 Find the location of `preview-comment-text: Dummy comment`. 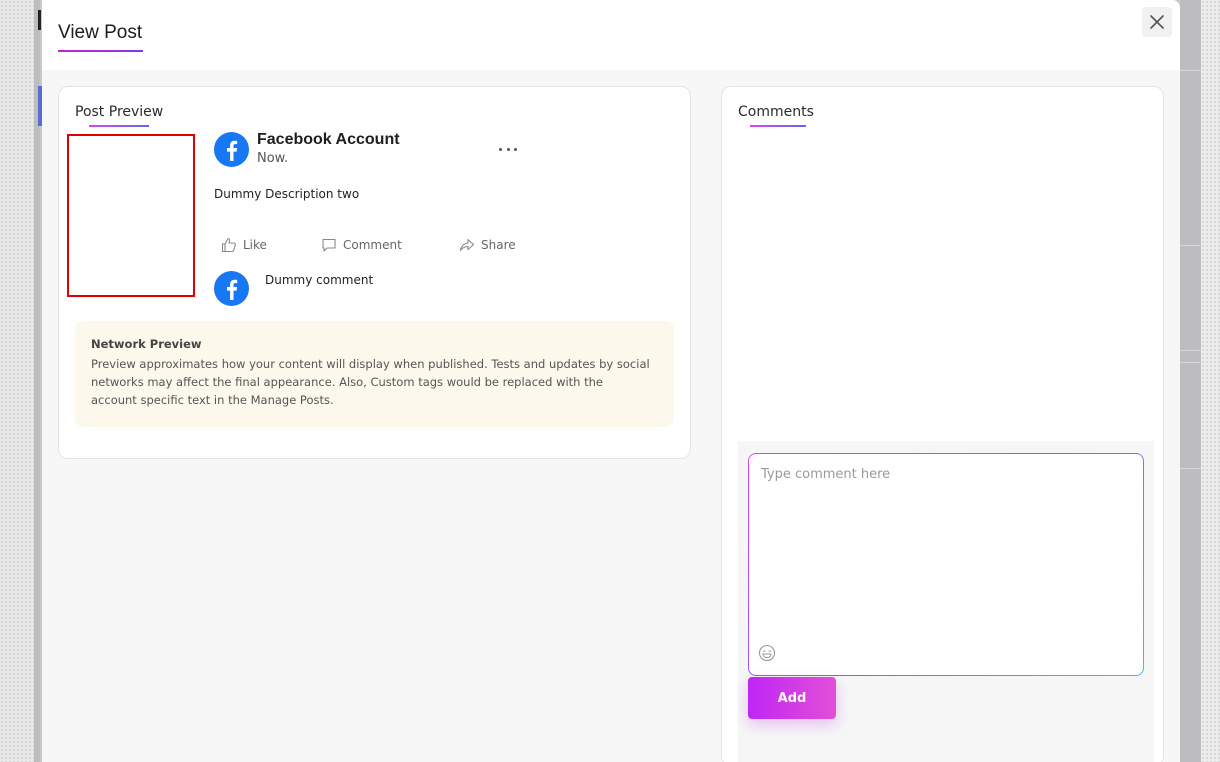

preview-comment-text: Dummy comment is located at coordinates (319, 280).